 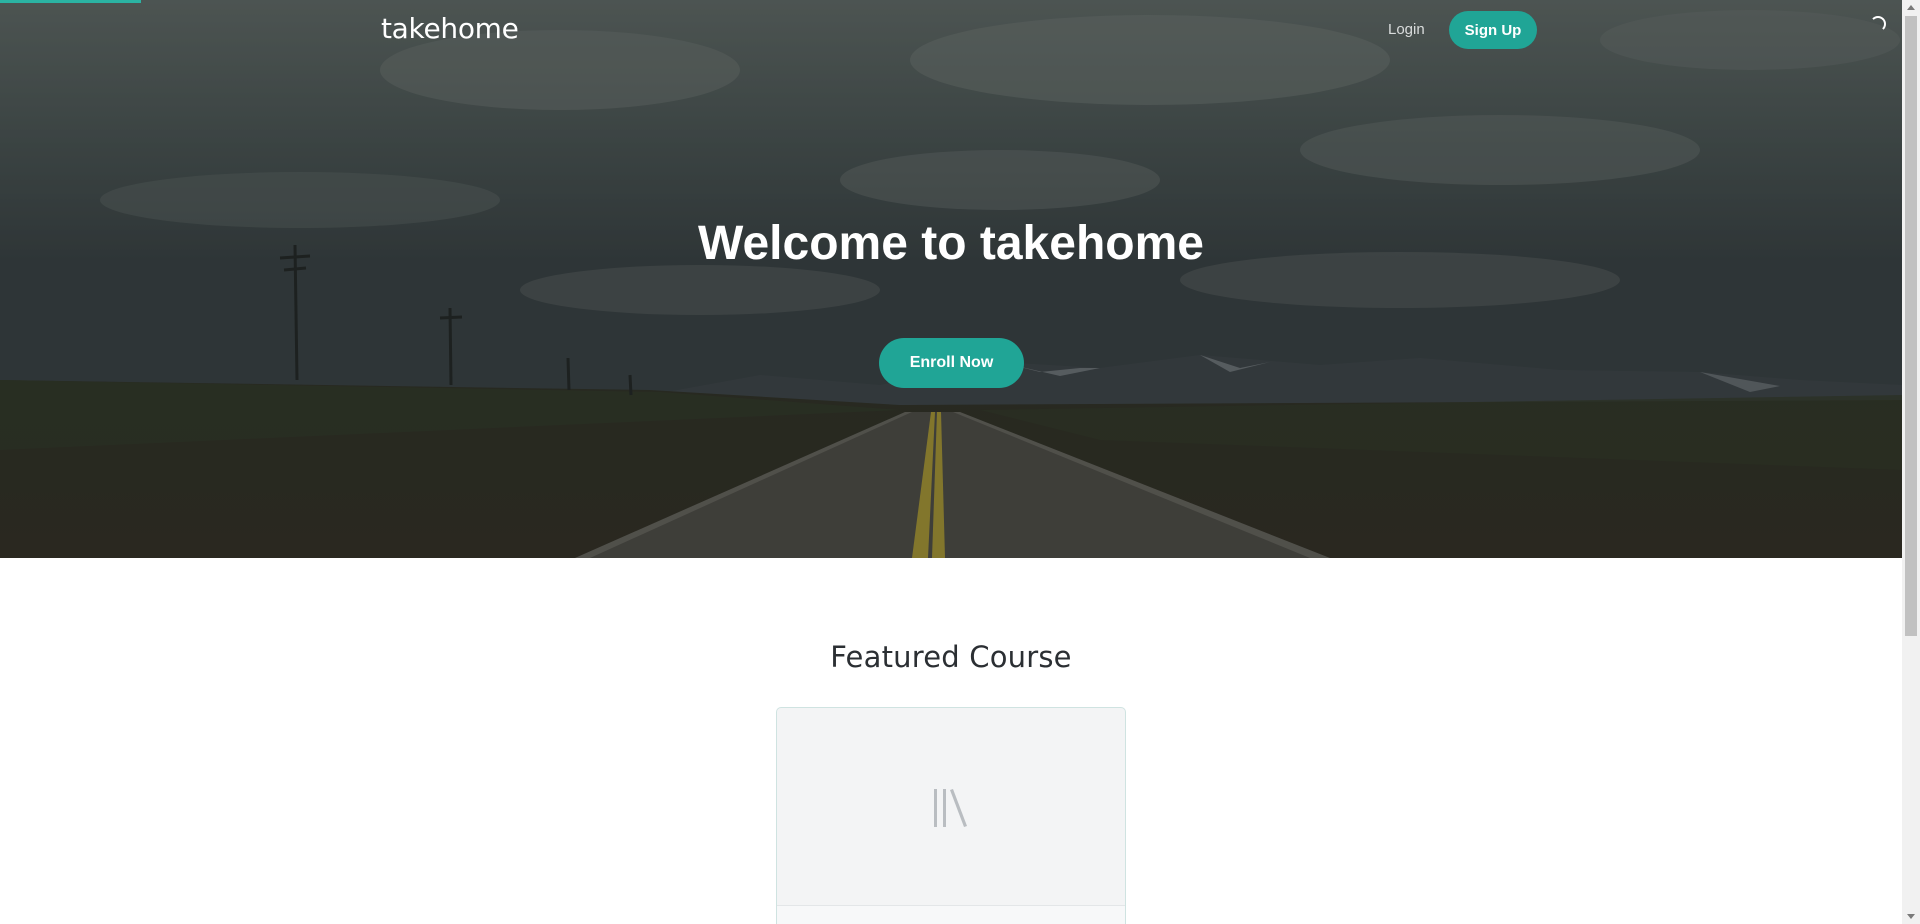 What do you see at coordinates (1911, 7) in the screenshot?
I see `scroll-up-arrow-icon` at bounding box center [1911, 7].